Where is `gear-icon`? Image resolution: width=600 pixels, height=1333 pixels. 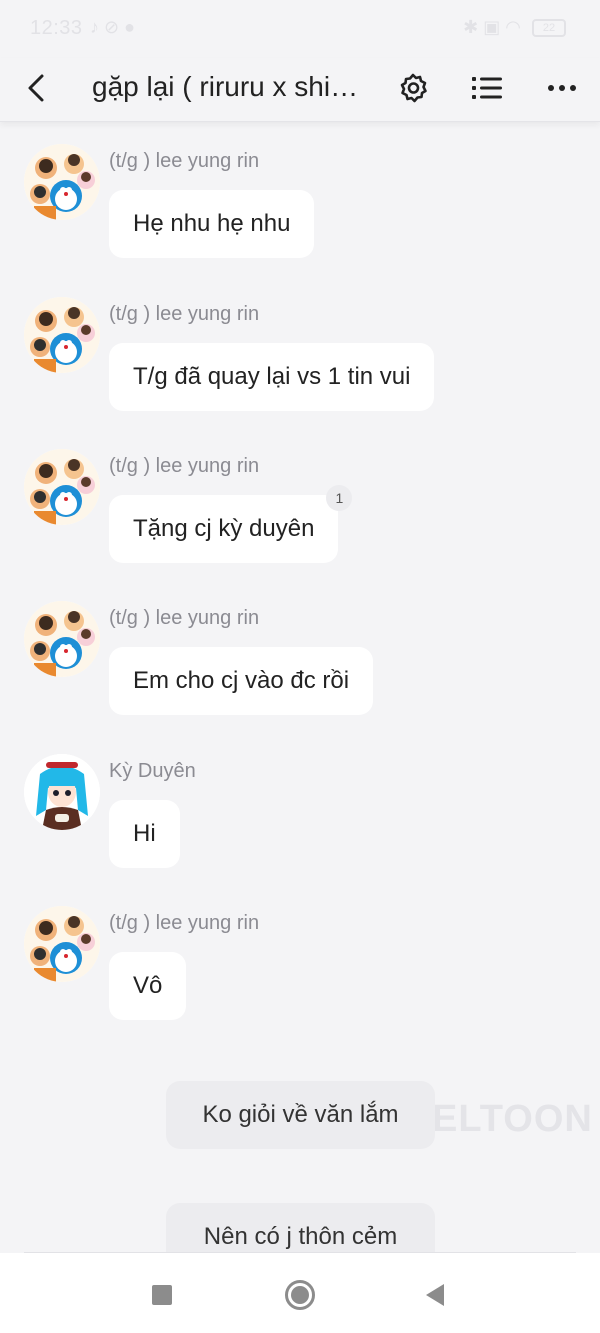 gear-icon is located at coordinates (413, 88).